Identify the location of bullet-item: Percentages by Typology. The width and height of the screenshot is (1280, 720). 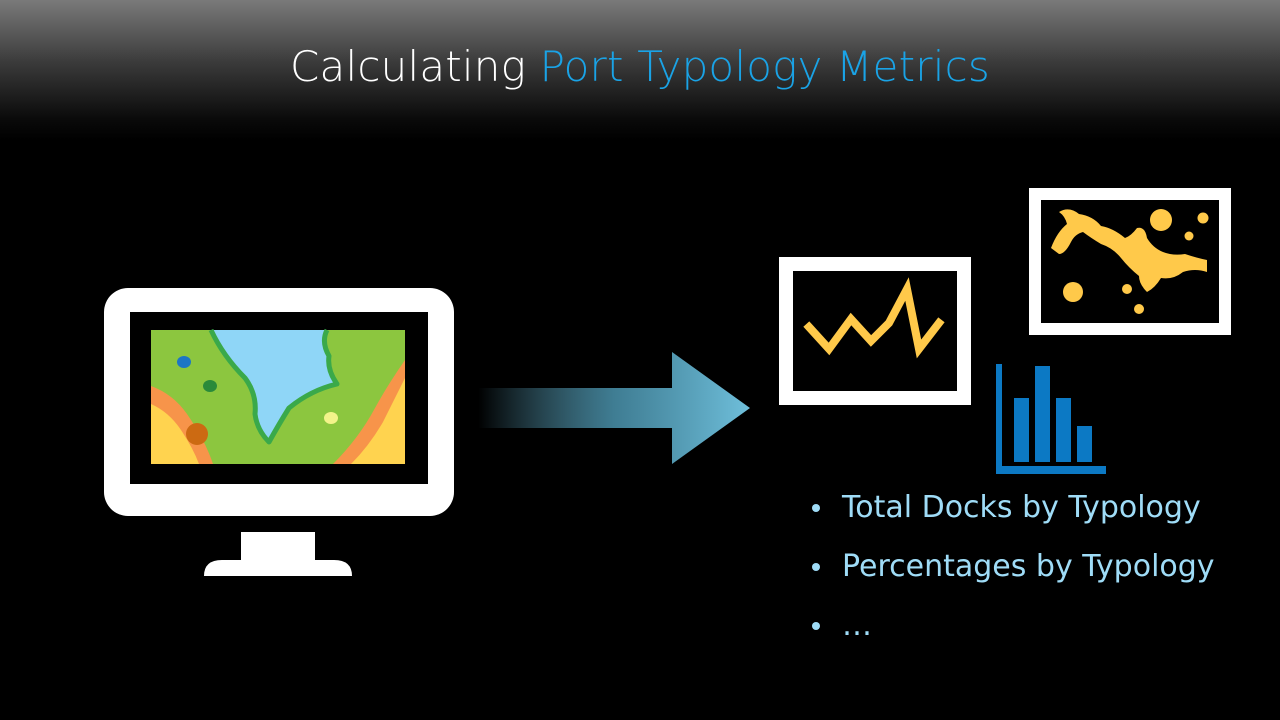
(1012, 572).